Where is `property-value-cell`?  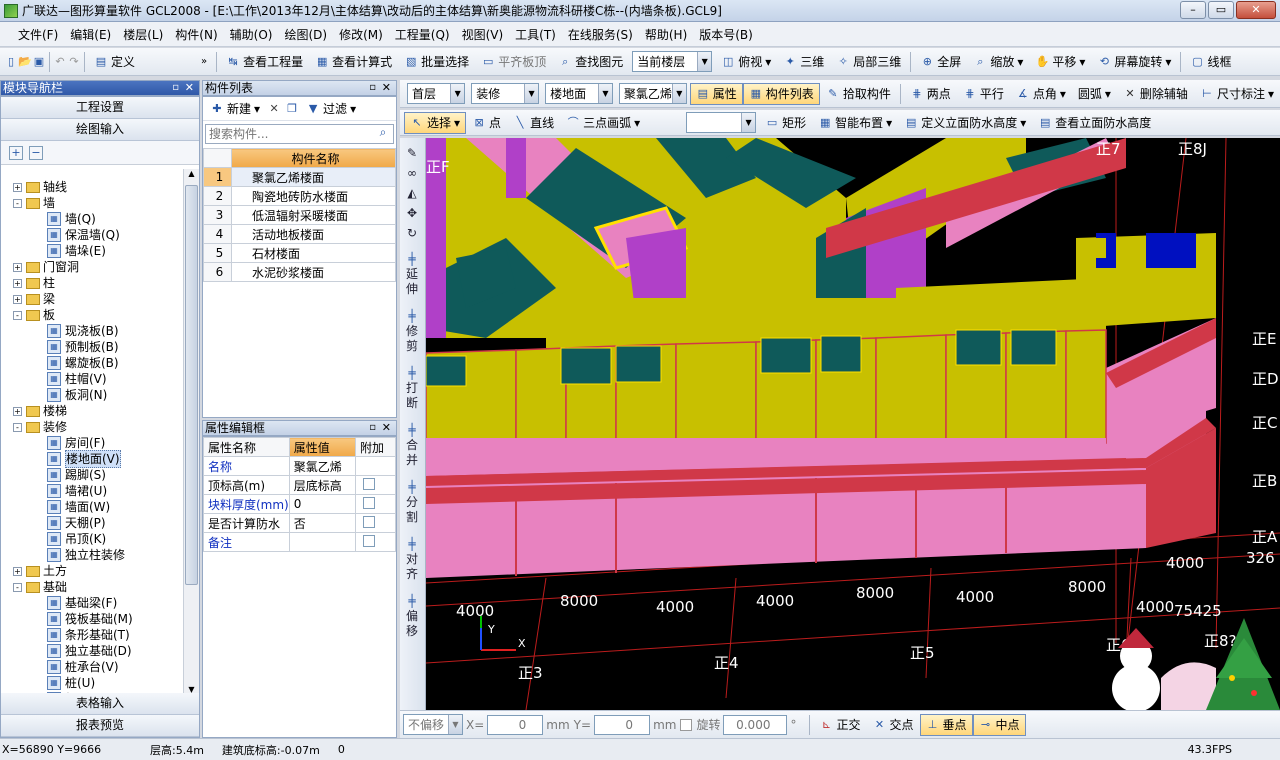
property-value-cell is located at coordinates (322, 542).